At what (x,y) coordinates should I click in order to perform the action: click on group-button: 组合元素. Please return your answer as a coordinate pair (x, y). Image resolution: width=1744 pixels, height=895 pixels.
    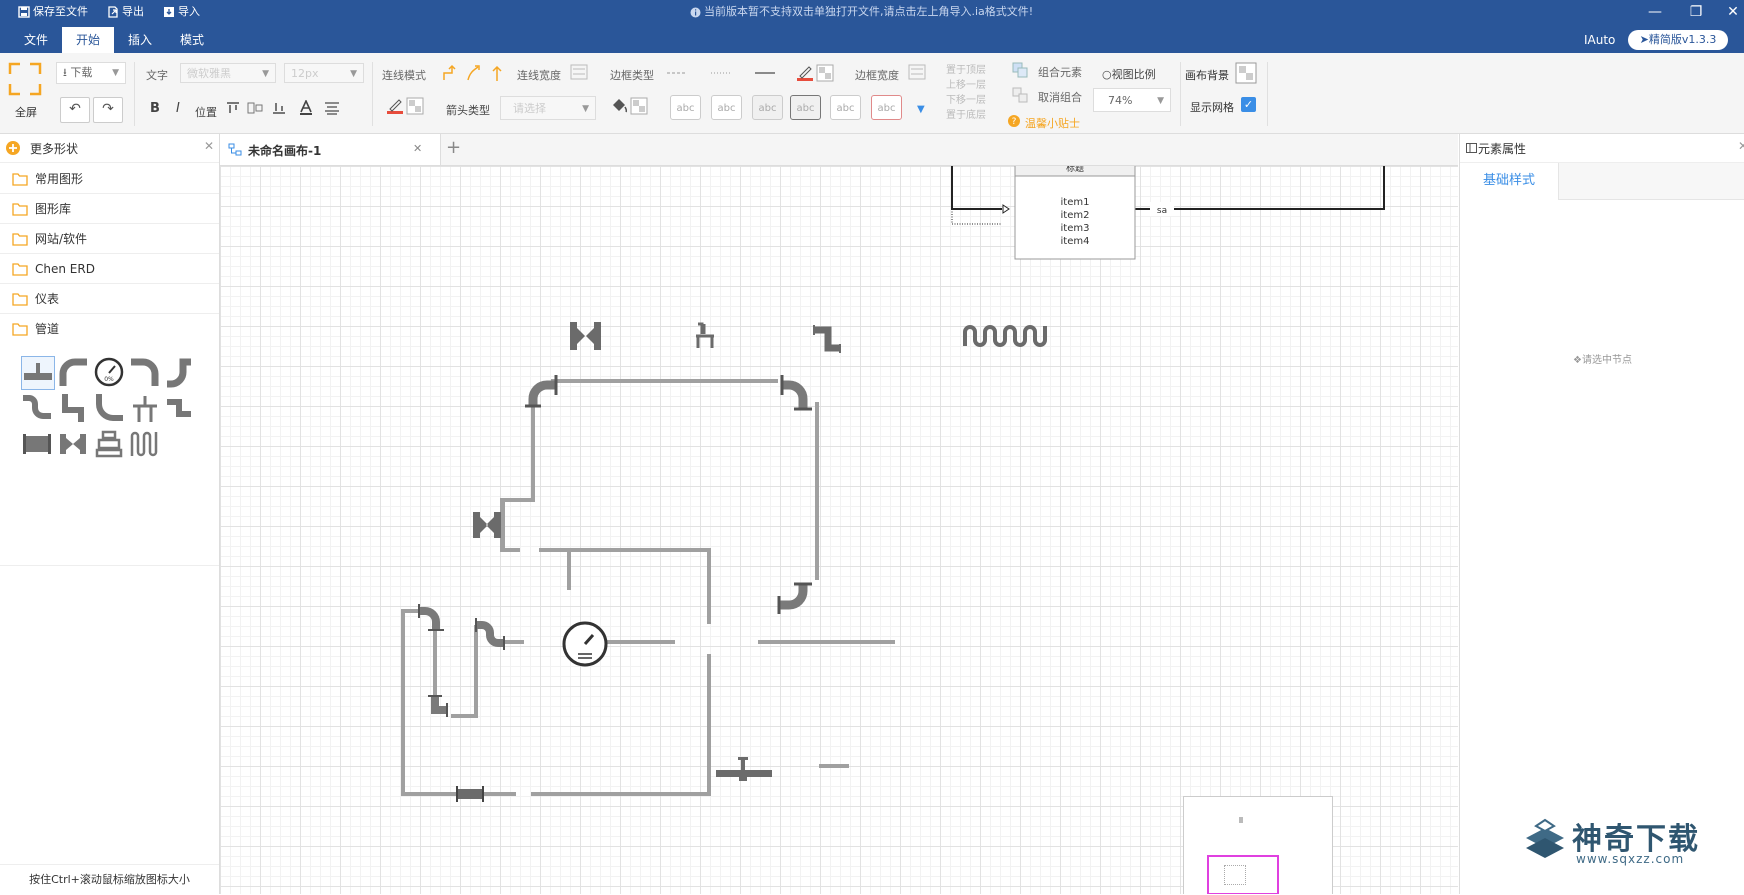
    Looking at the image, I should click on (1060, 72).